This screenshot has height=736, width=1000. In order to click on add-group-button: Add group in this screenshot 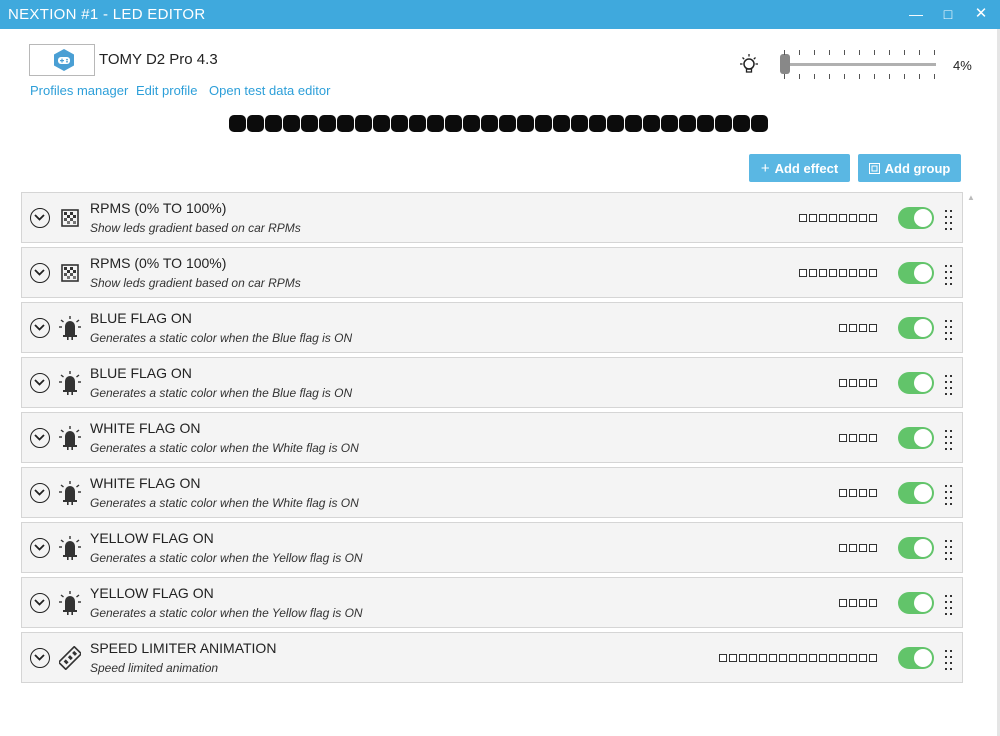, I will do `click(909, 168)`.